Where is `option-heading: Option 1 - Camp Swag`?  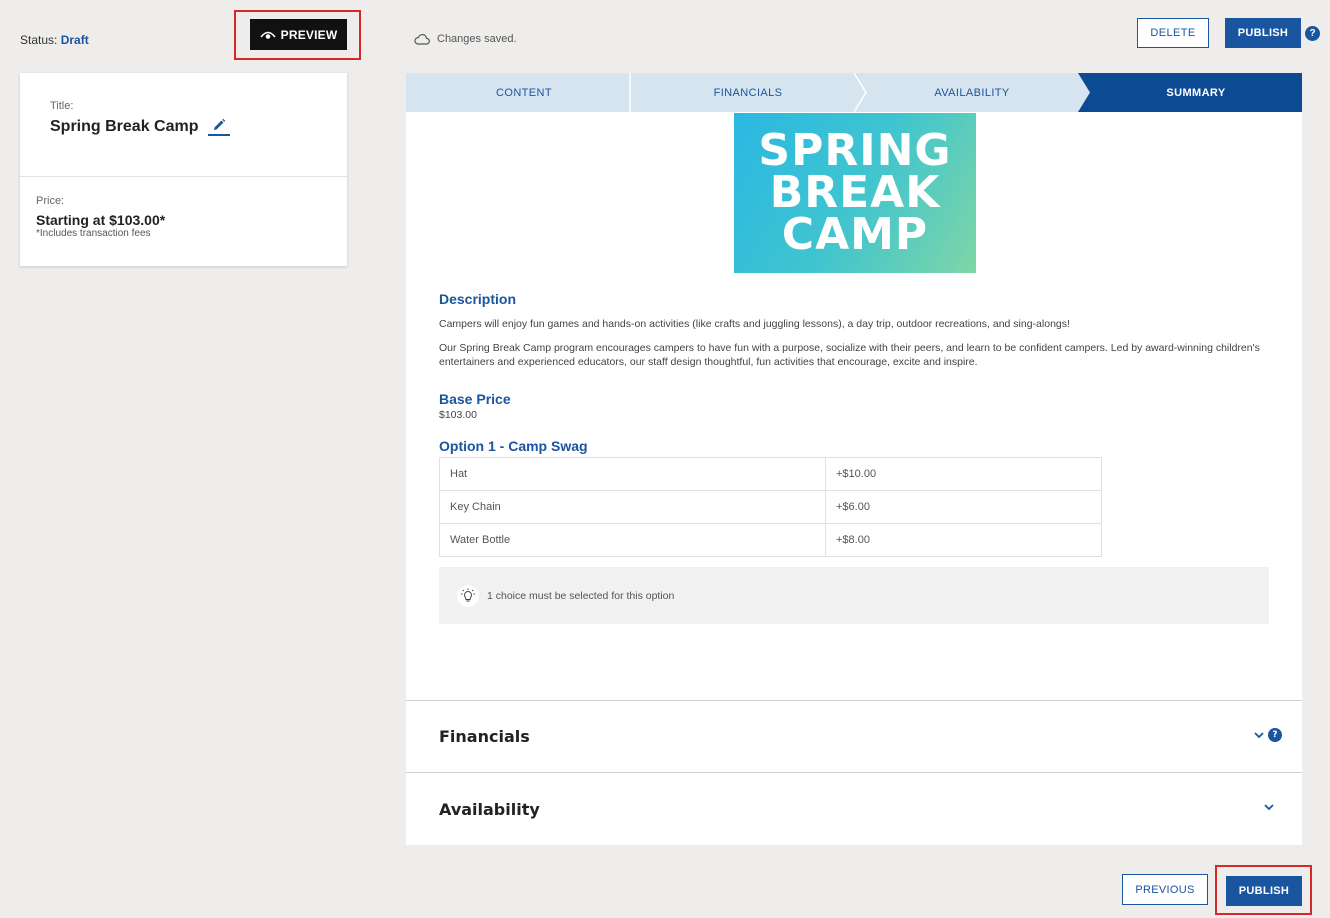 option-heading: Option 1 - Camp Swag is located at coordinates (513, 446).